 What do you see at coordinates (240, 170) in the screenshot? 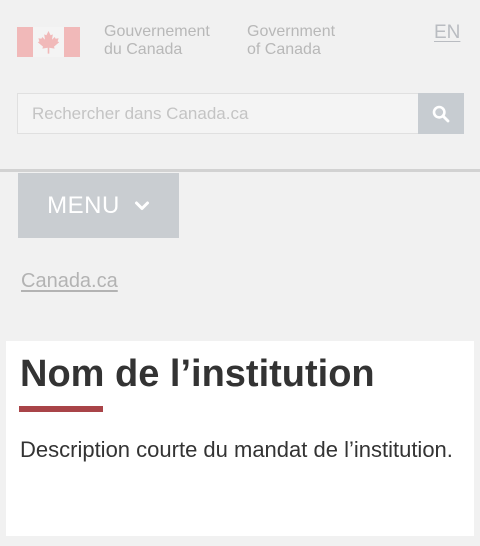
I see `header-divider` at bounding box center [240, 170].